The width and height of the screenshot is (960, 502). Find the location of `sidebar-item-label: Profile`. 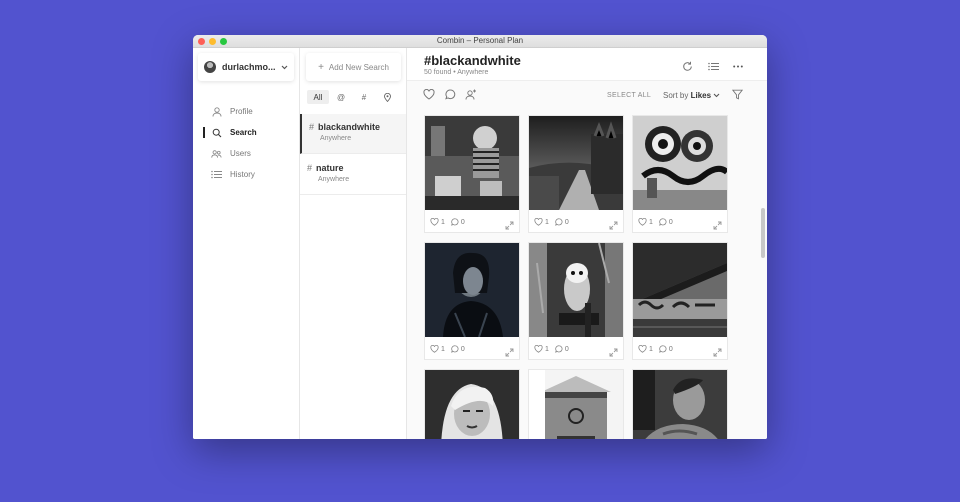

sidebar-item-label: Profile is located at coordinates (241, 111).